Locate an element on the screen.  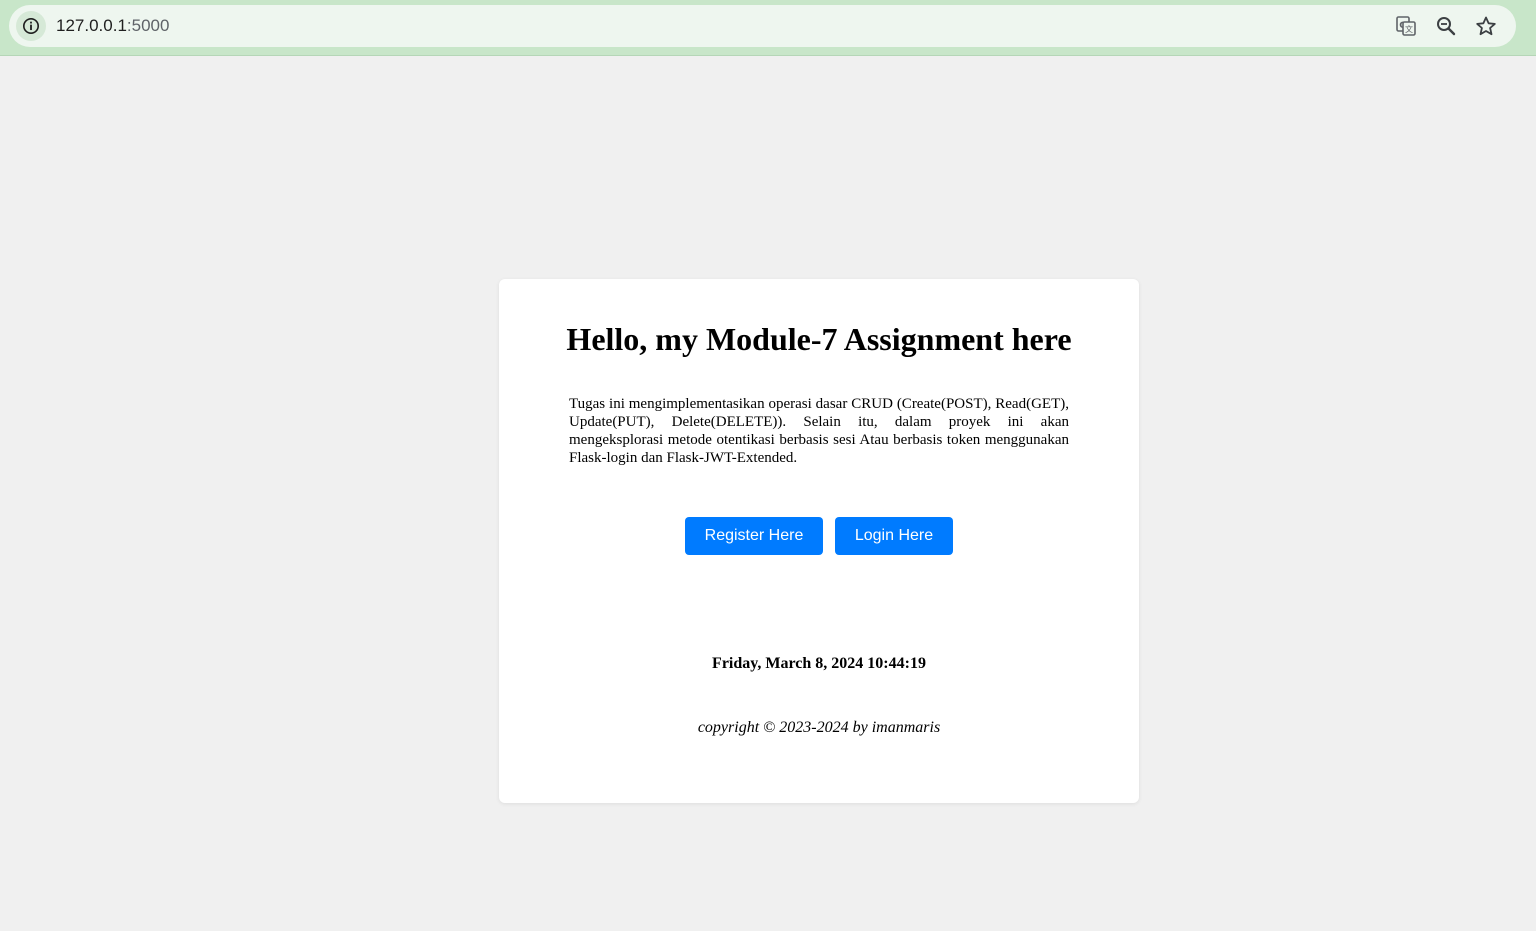
url-port: :5000 is located at coordinates (148, 25).